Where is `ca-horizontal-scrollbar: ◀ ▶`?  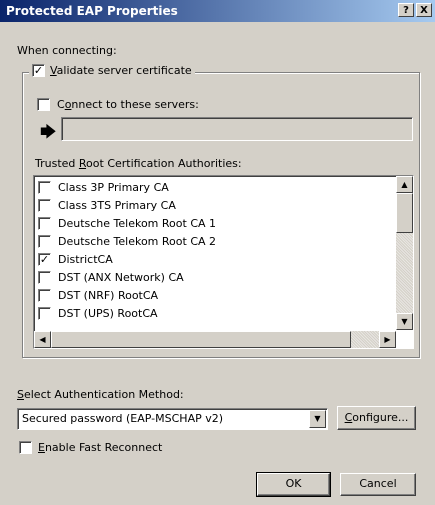 ca-horizontal-scrollbar: ◀ ▶ is located at coordinates (215, 339).